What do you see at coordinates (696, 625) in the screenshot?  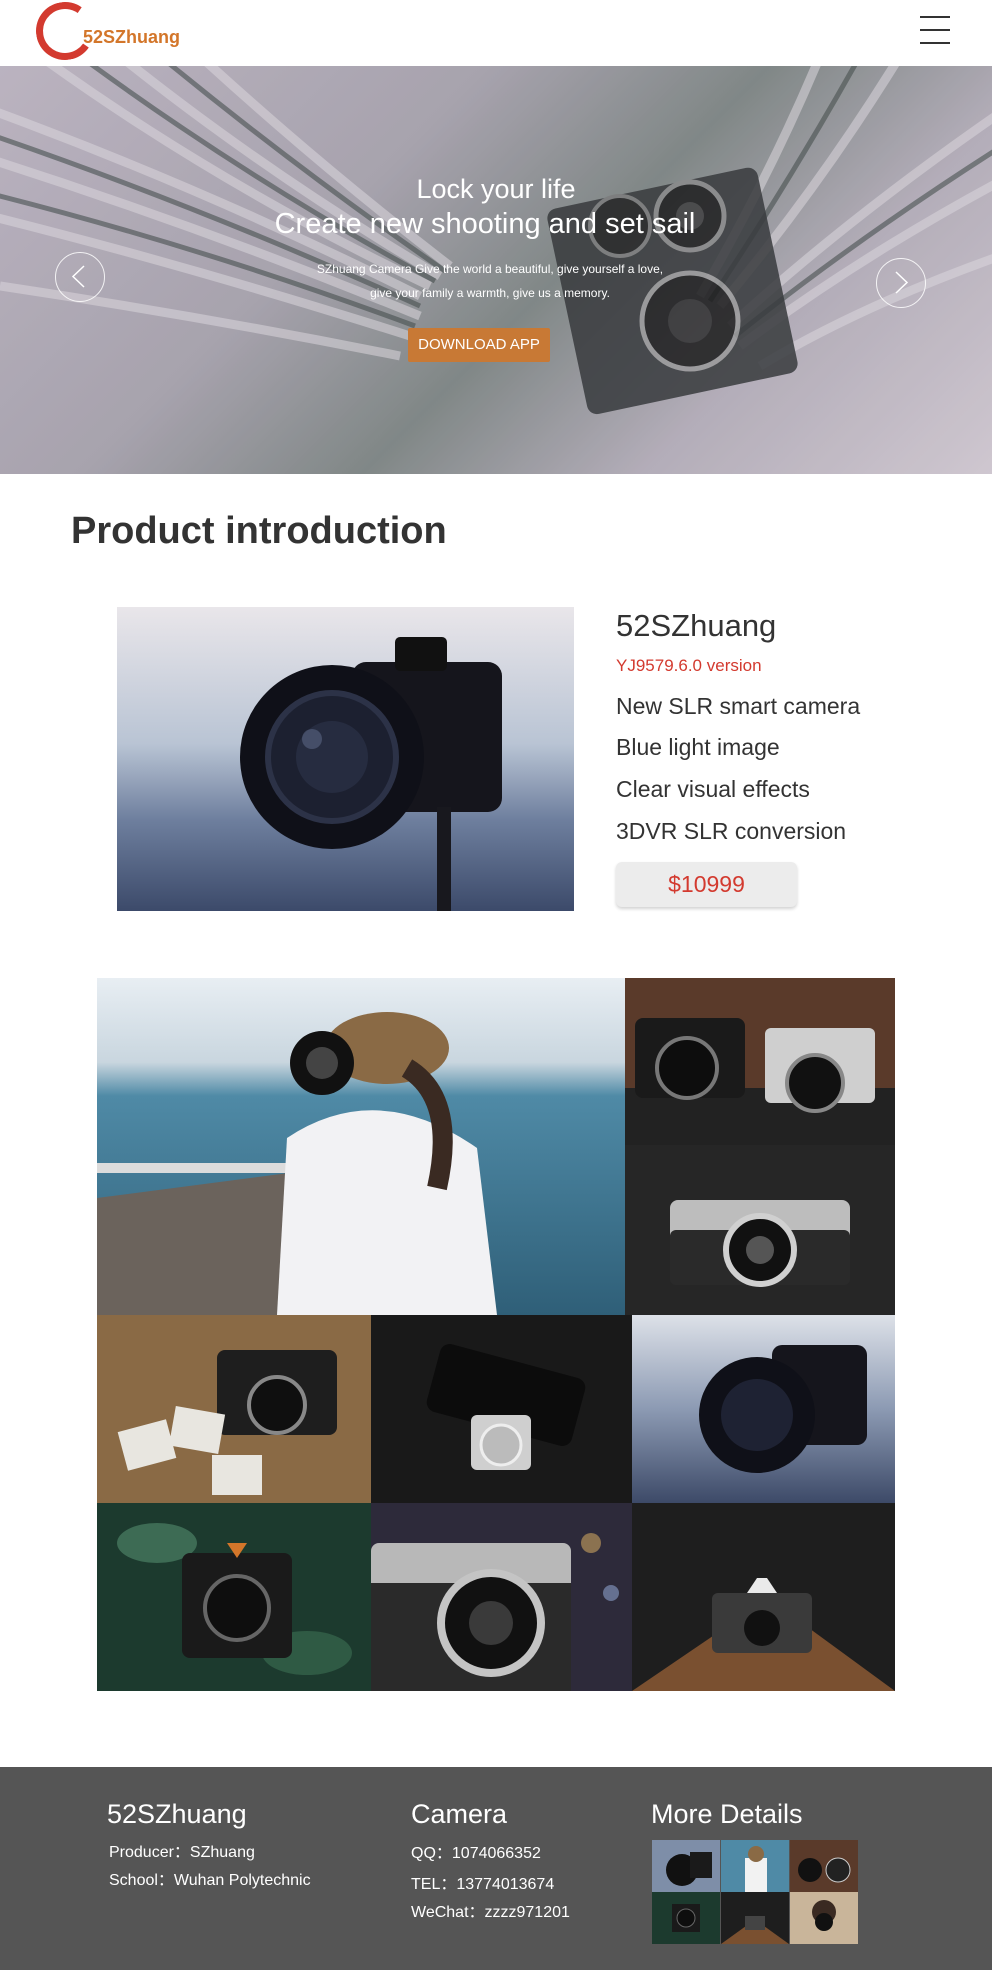 I see `product-name: 52SZhuang` at bounding box center [696, 625].